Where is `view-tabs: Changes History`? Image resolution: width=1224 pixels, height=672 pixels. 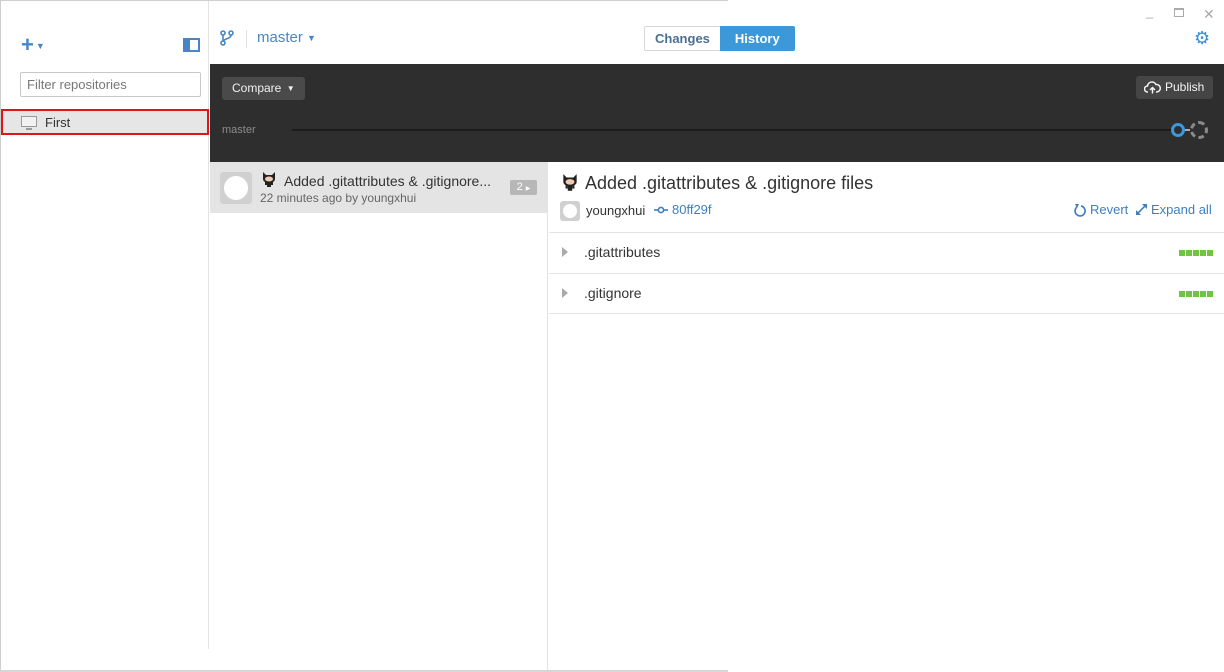
view-tabs: Changes History is located at coordinates (719, 38).